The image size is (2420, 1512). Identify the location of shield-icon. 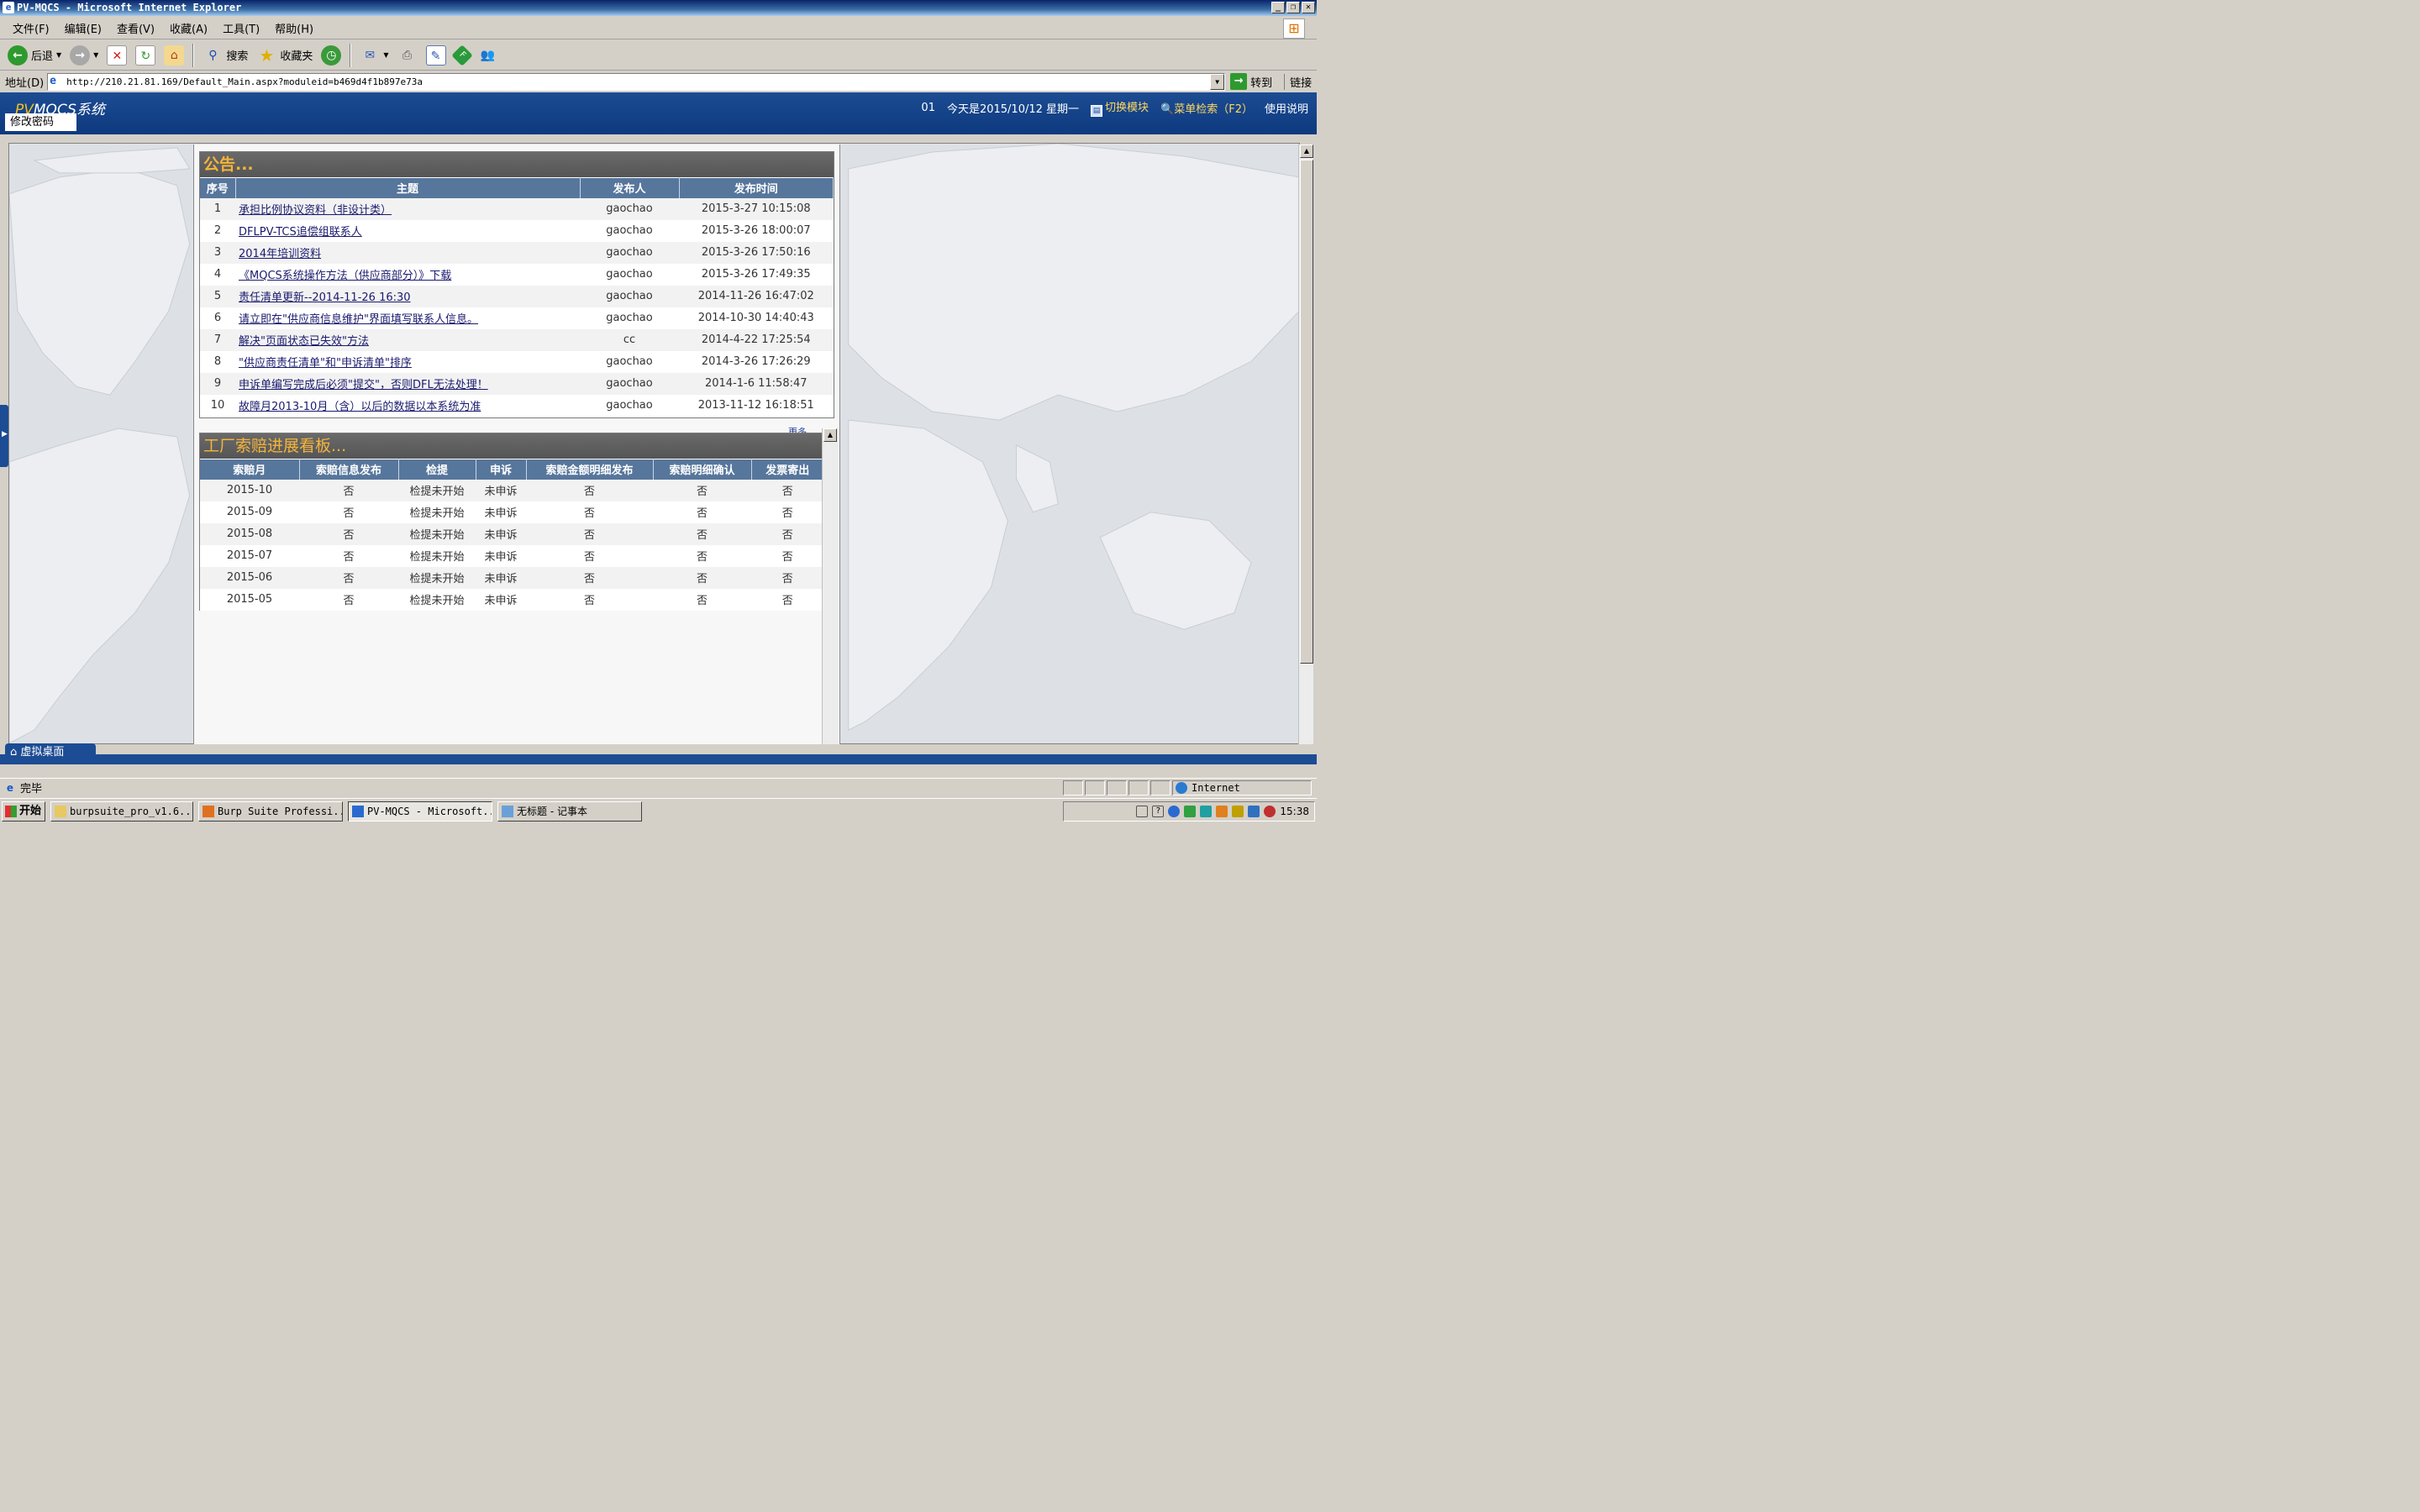
(1206, 811).